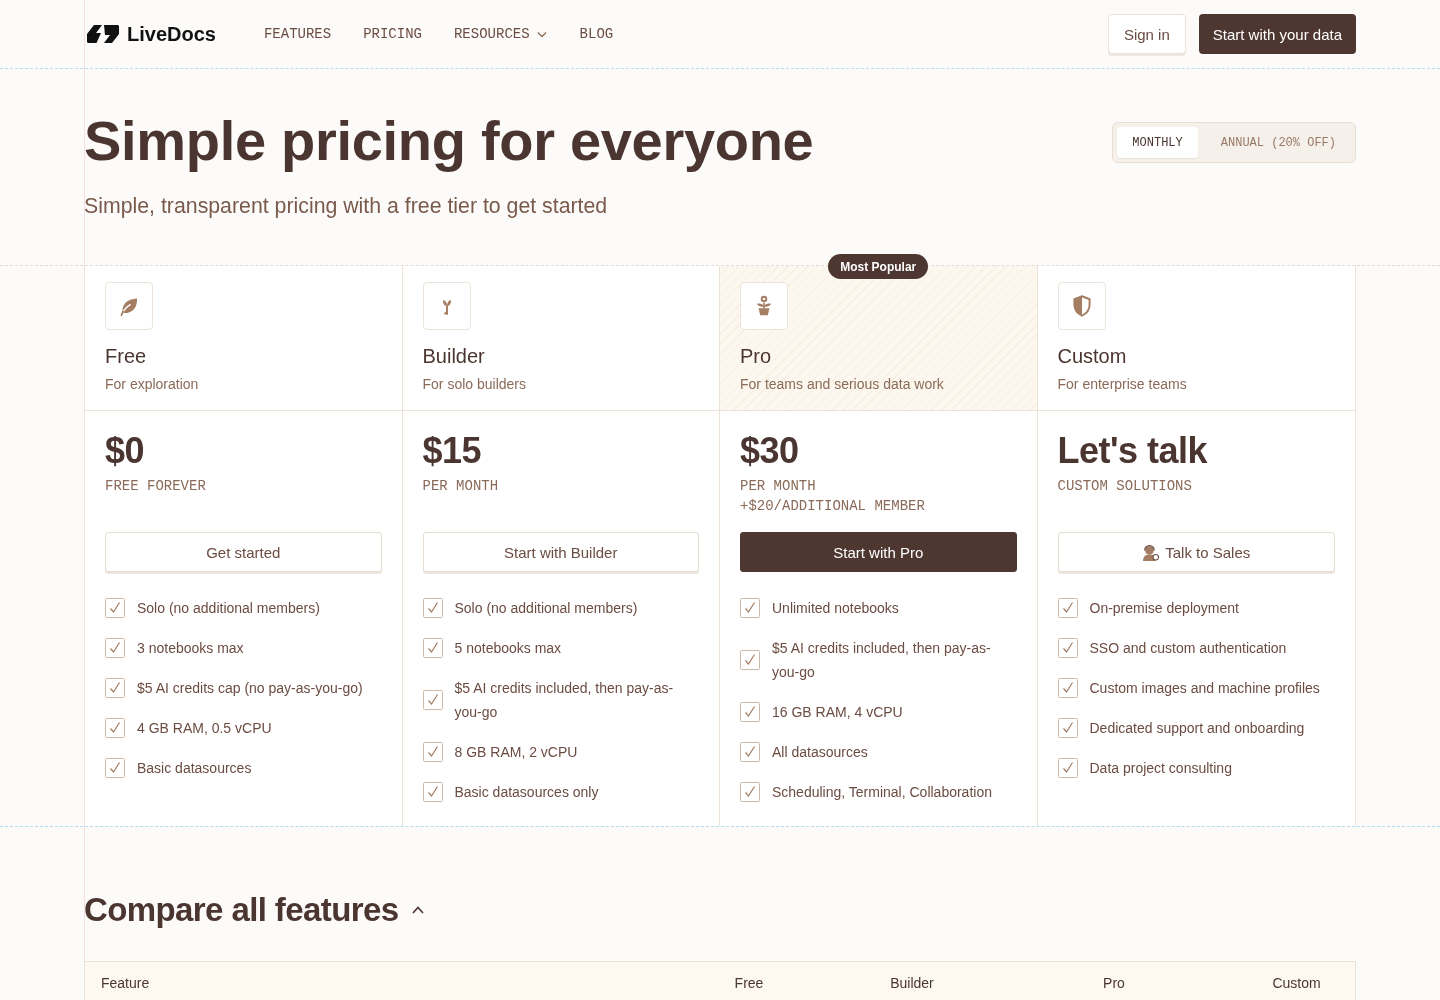  I want to click on brand-name: LiveDocs, so click(171, 34).